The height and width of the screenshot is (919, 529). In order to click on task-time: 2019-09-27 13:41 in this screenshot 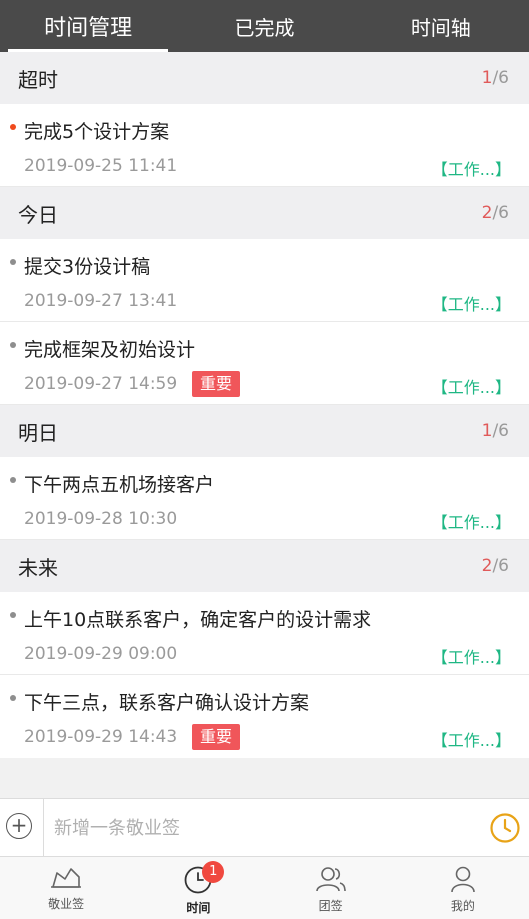, I will do `click(101, 301)`.